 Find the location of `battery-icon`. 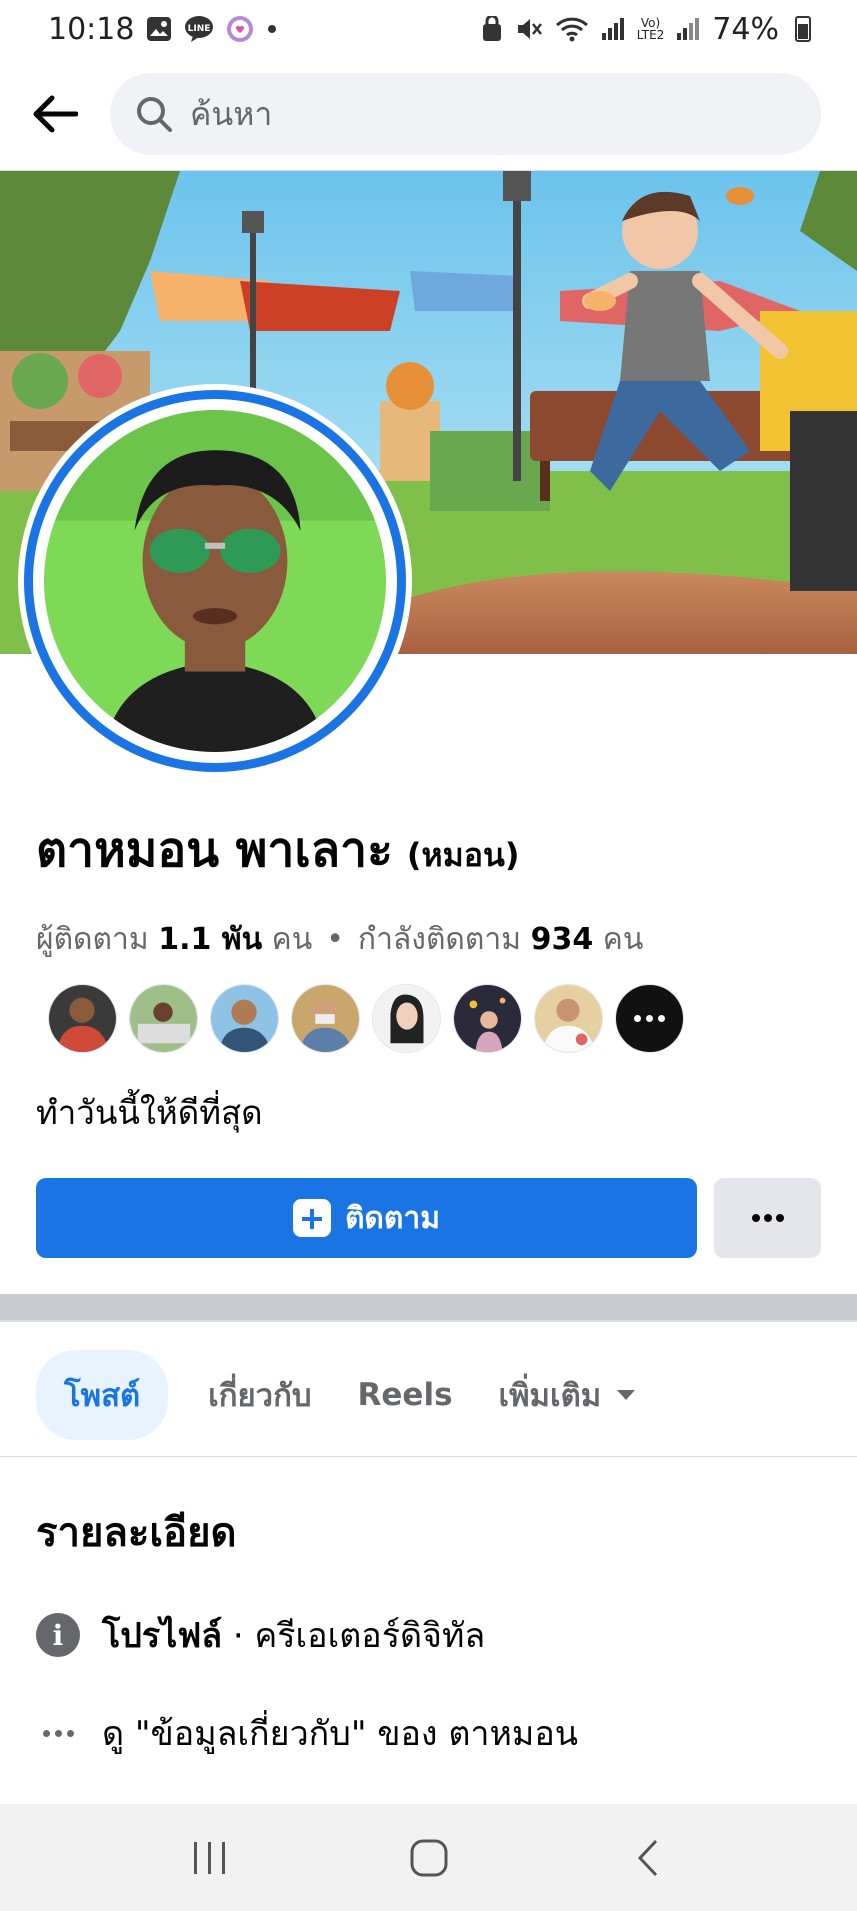

battery-icon is located at coordinates (803, 29).